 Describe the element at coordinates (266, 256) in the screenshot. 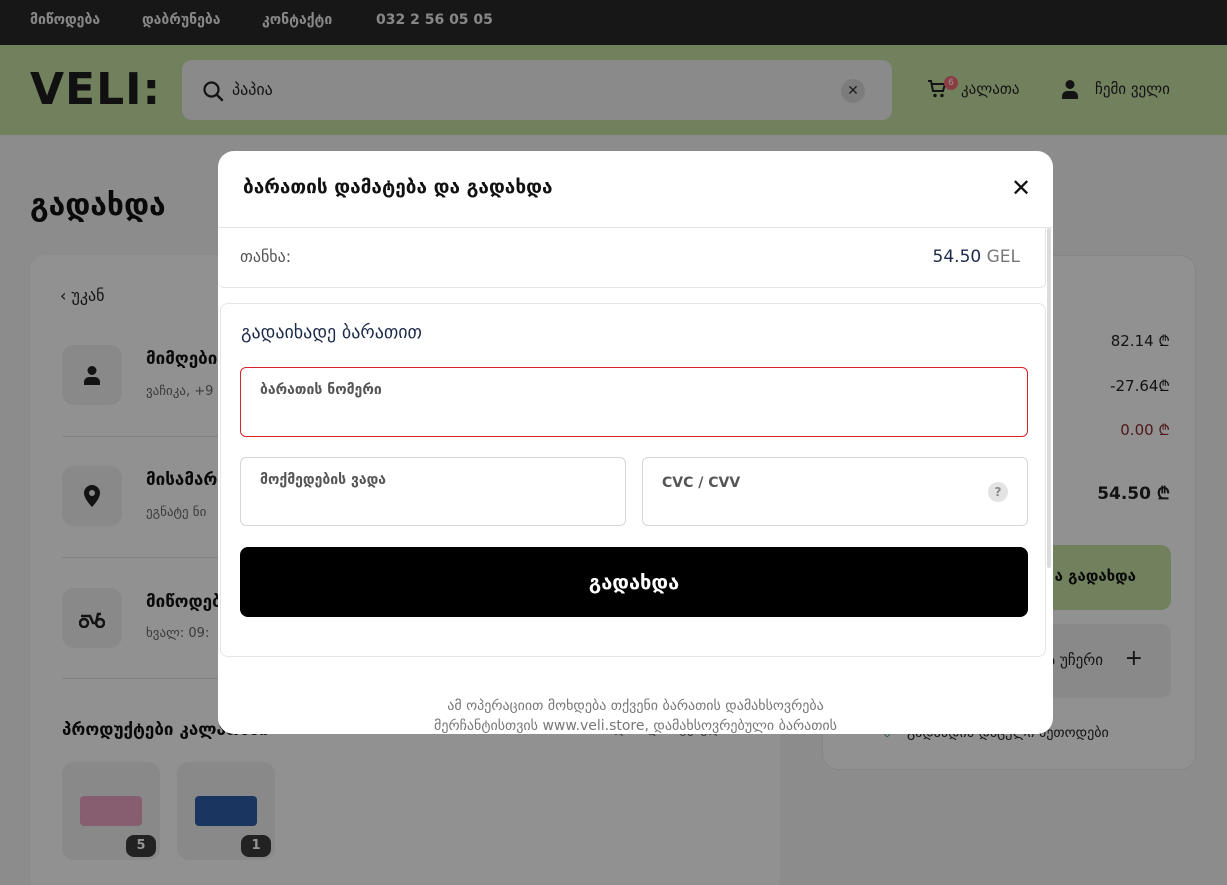

I see `amount-label: თანხა:` at that location.